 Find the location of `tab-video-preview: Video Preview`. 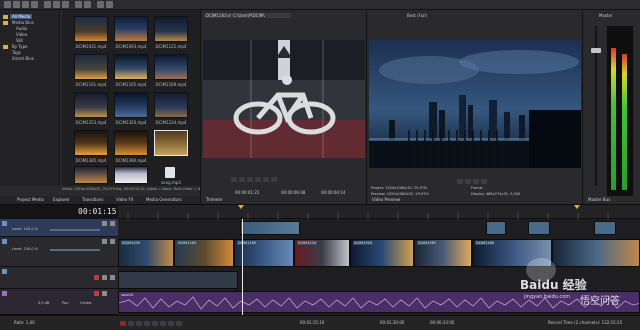

tab-video-preview: Video Preview is located at coordinates (386, 200).